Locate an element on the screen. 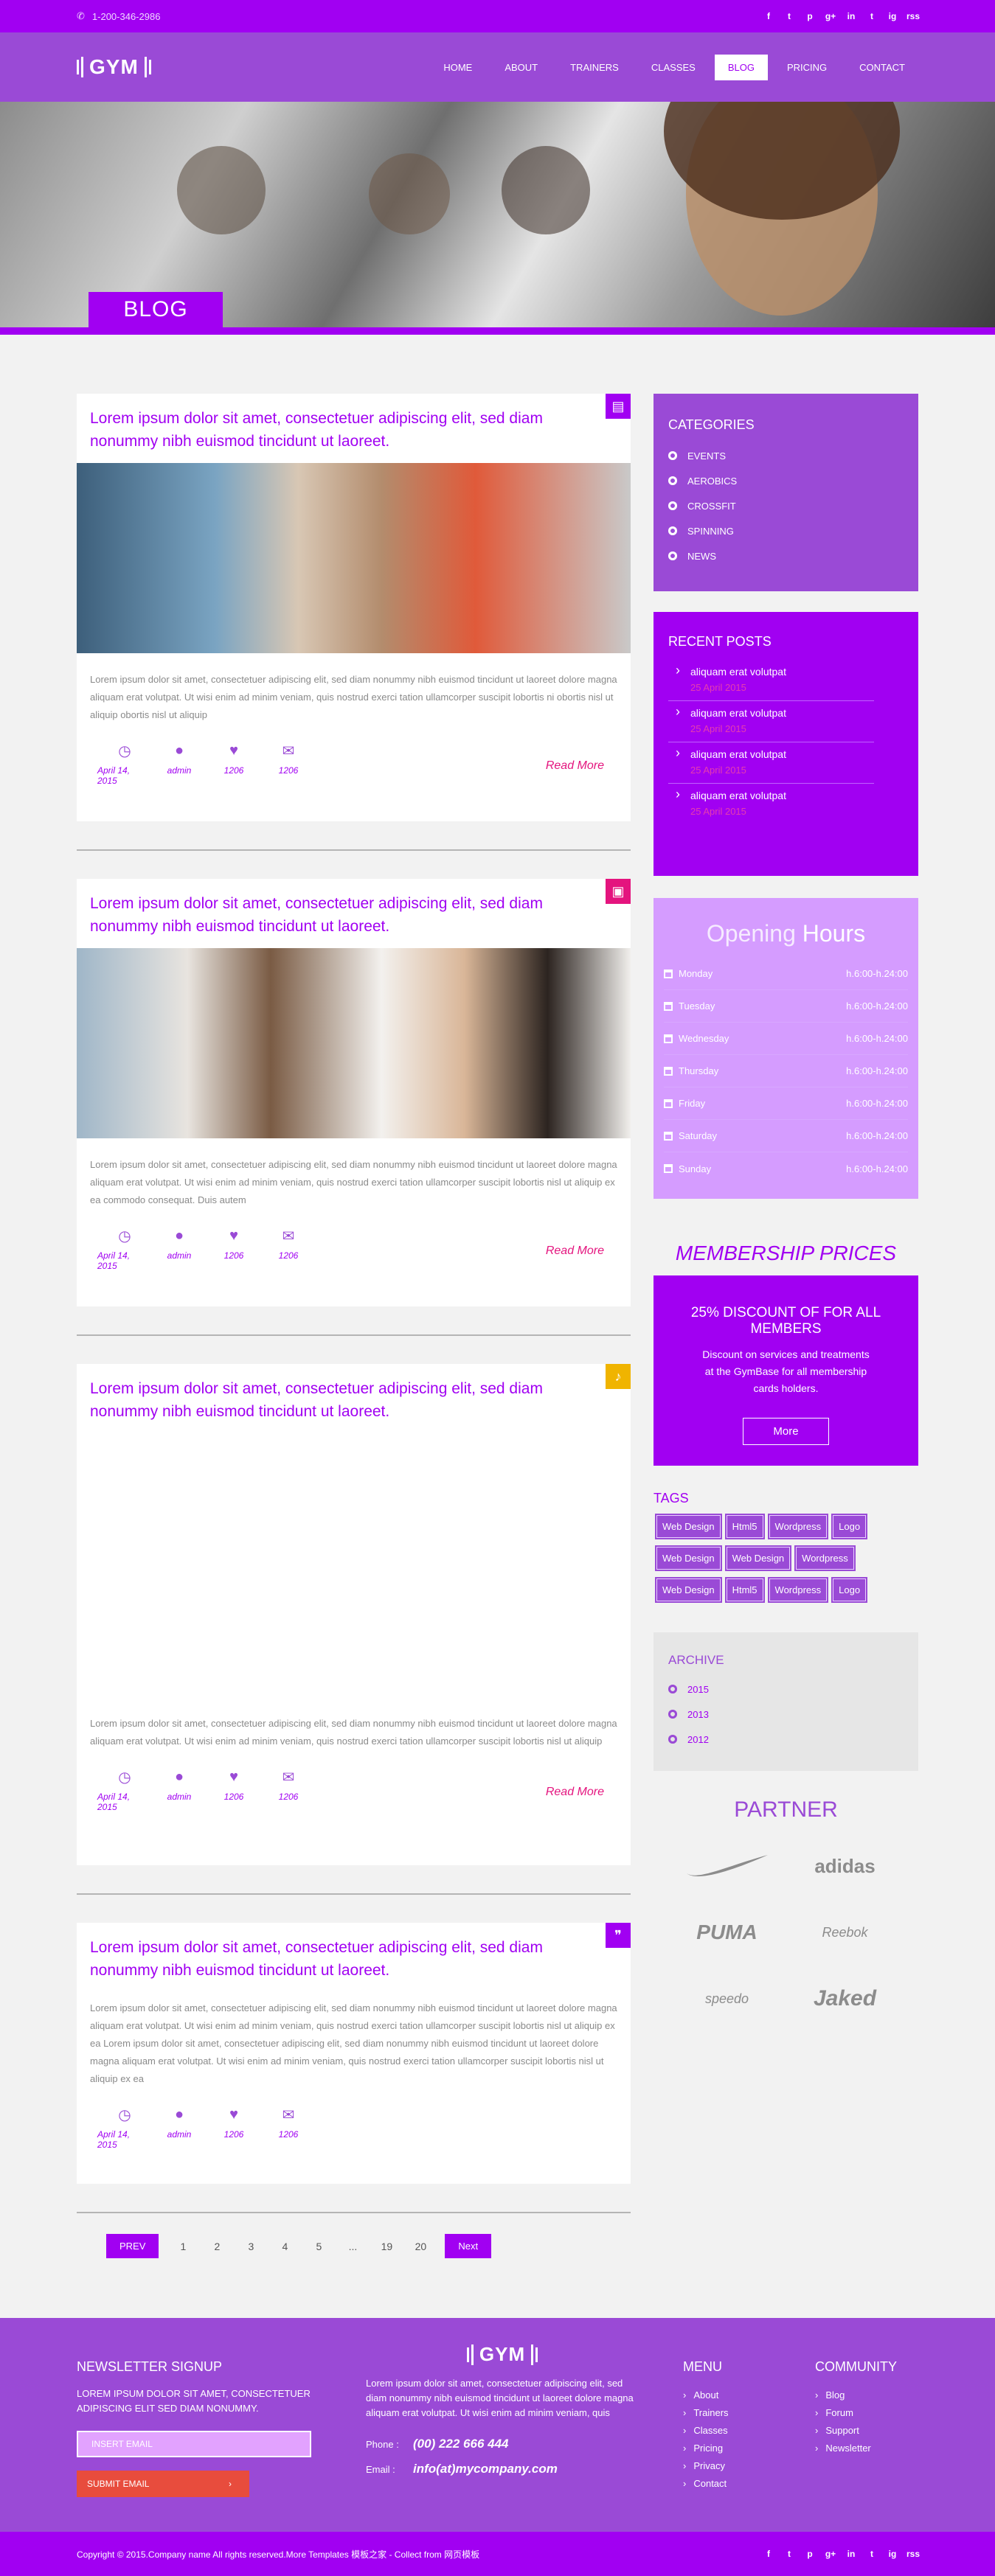 This screenshot has height=2576, width=995. nav-classes: CLASSES is located at coordinates (674, 68).